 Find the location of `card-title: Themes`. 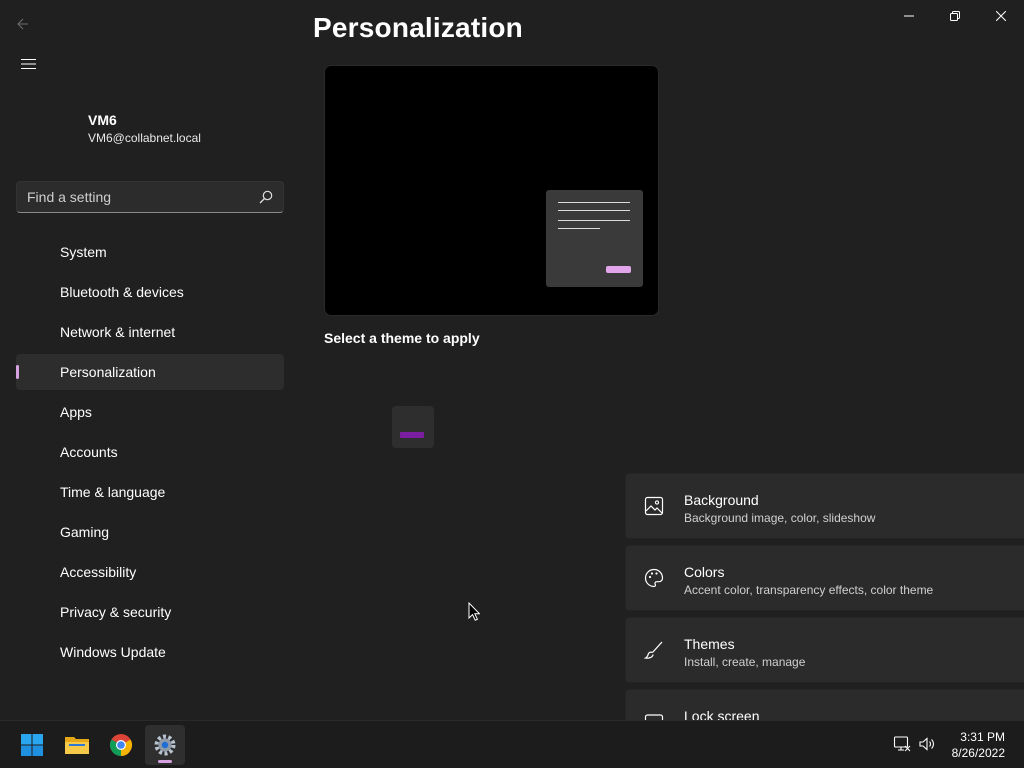

card-title: Themes is located at coordinates (709, 644).